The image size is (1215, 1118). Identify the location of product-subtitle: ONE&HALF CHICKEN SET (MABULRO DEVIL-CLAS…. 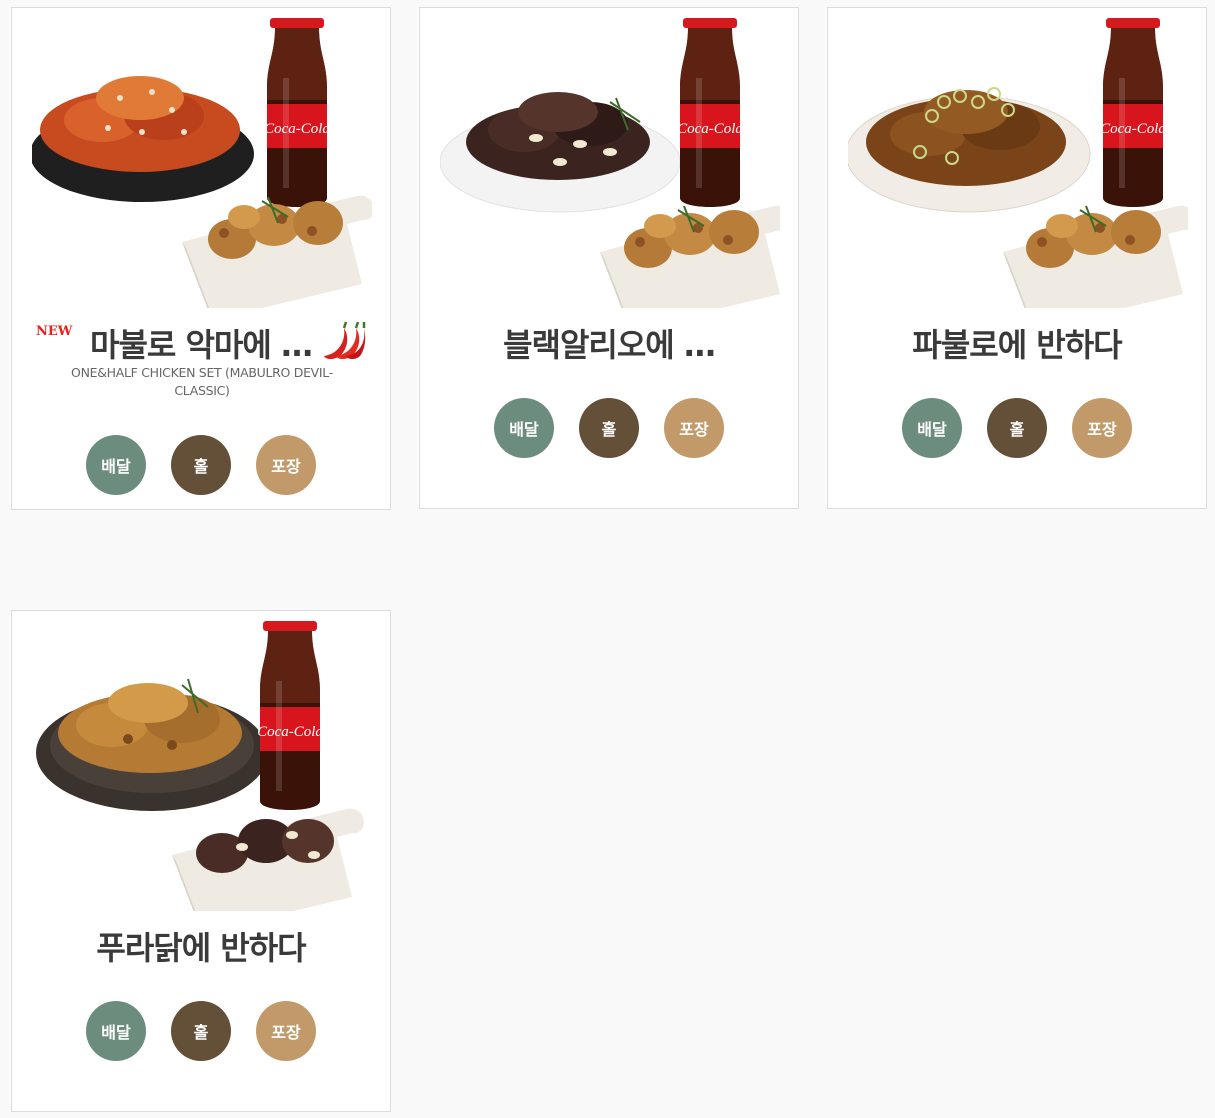
(202, 381).